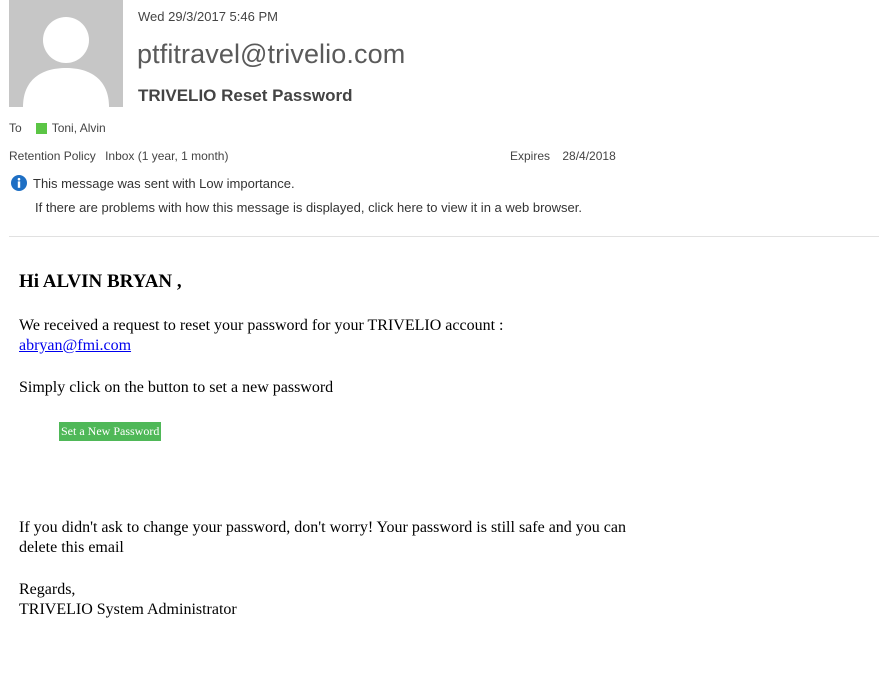 This screenshot has width=879, height=694. Describe the element at coordinates (79, 128) in the screenshot. I see `recipient-name: Toni, Alvin` at that location.